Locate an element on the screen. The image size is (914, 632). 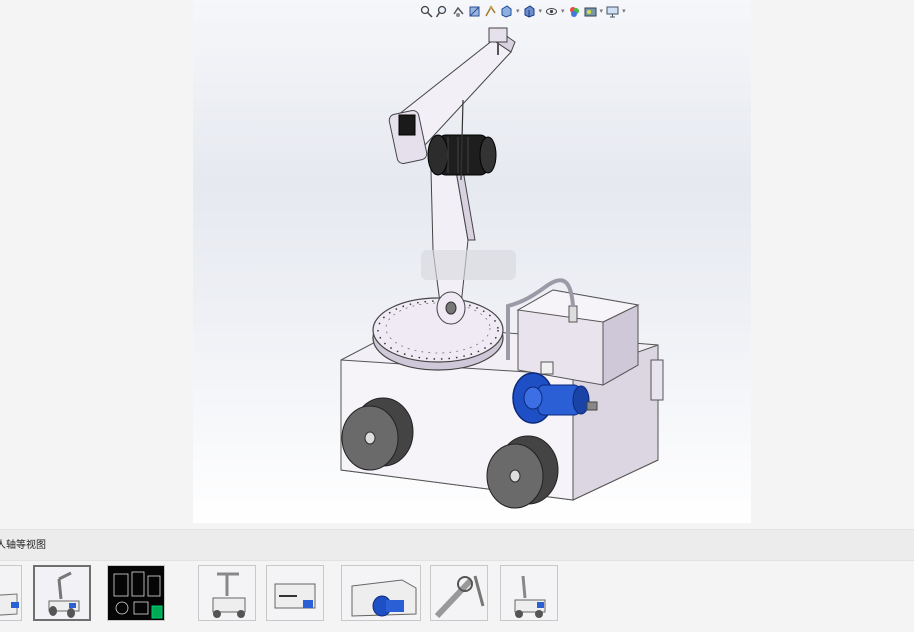
view-caption: 器人轴等视图 is located at coordinates (23, 545).